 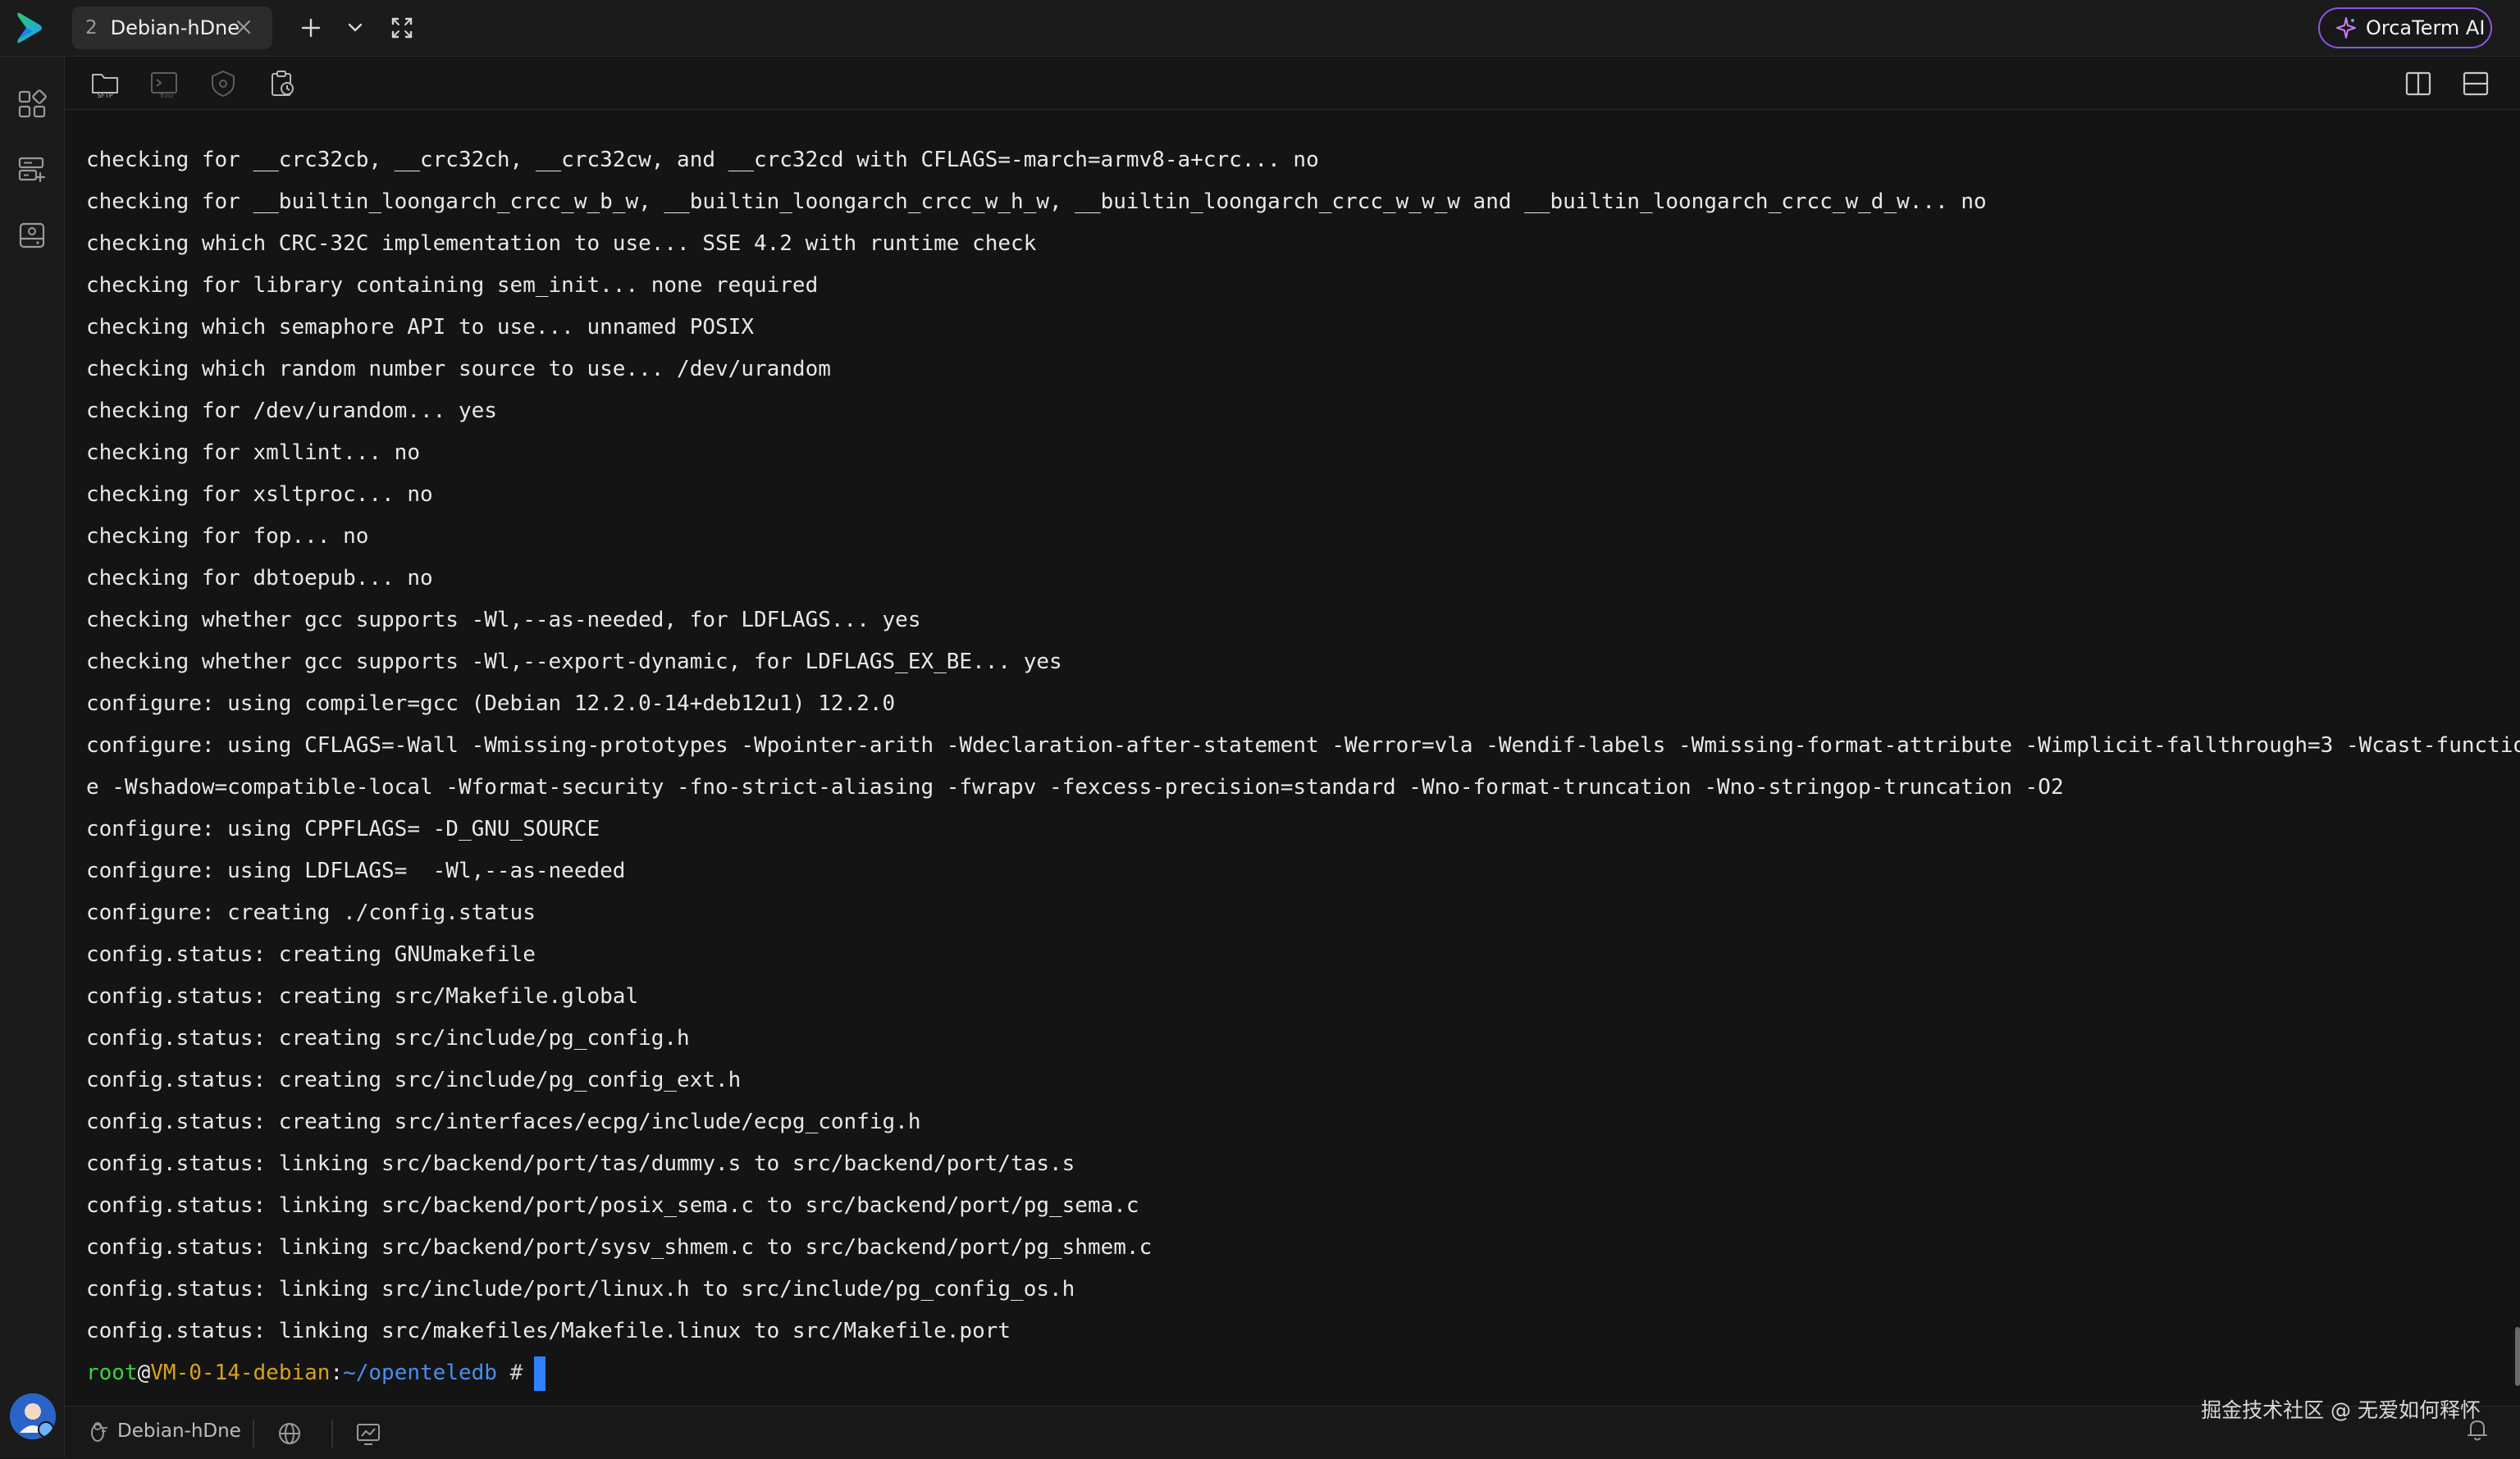 I want to click on shield-icon, so click(x=223, y=83).